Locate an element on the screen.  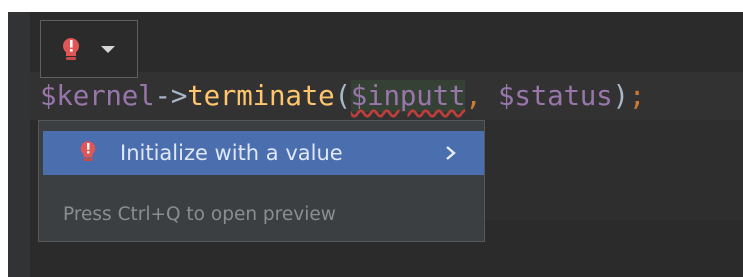
initialize-with-value-item: Initialize with a value is located at coordinates (263, 153).